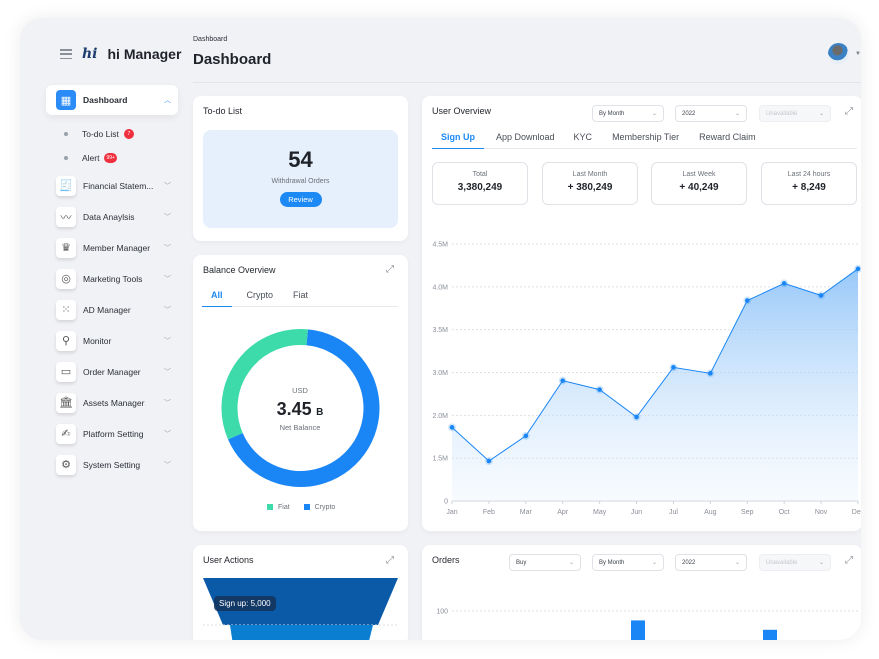 The image size is (879, 659). What do you see at coordinates (325, 507) in the screenshot?
I see `legend-label: Crypto` at bounding box center [325, 507].